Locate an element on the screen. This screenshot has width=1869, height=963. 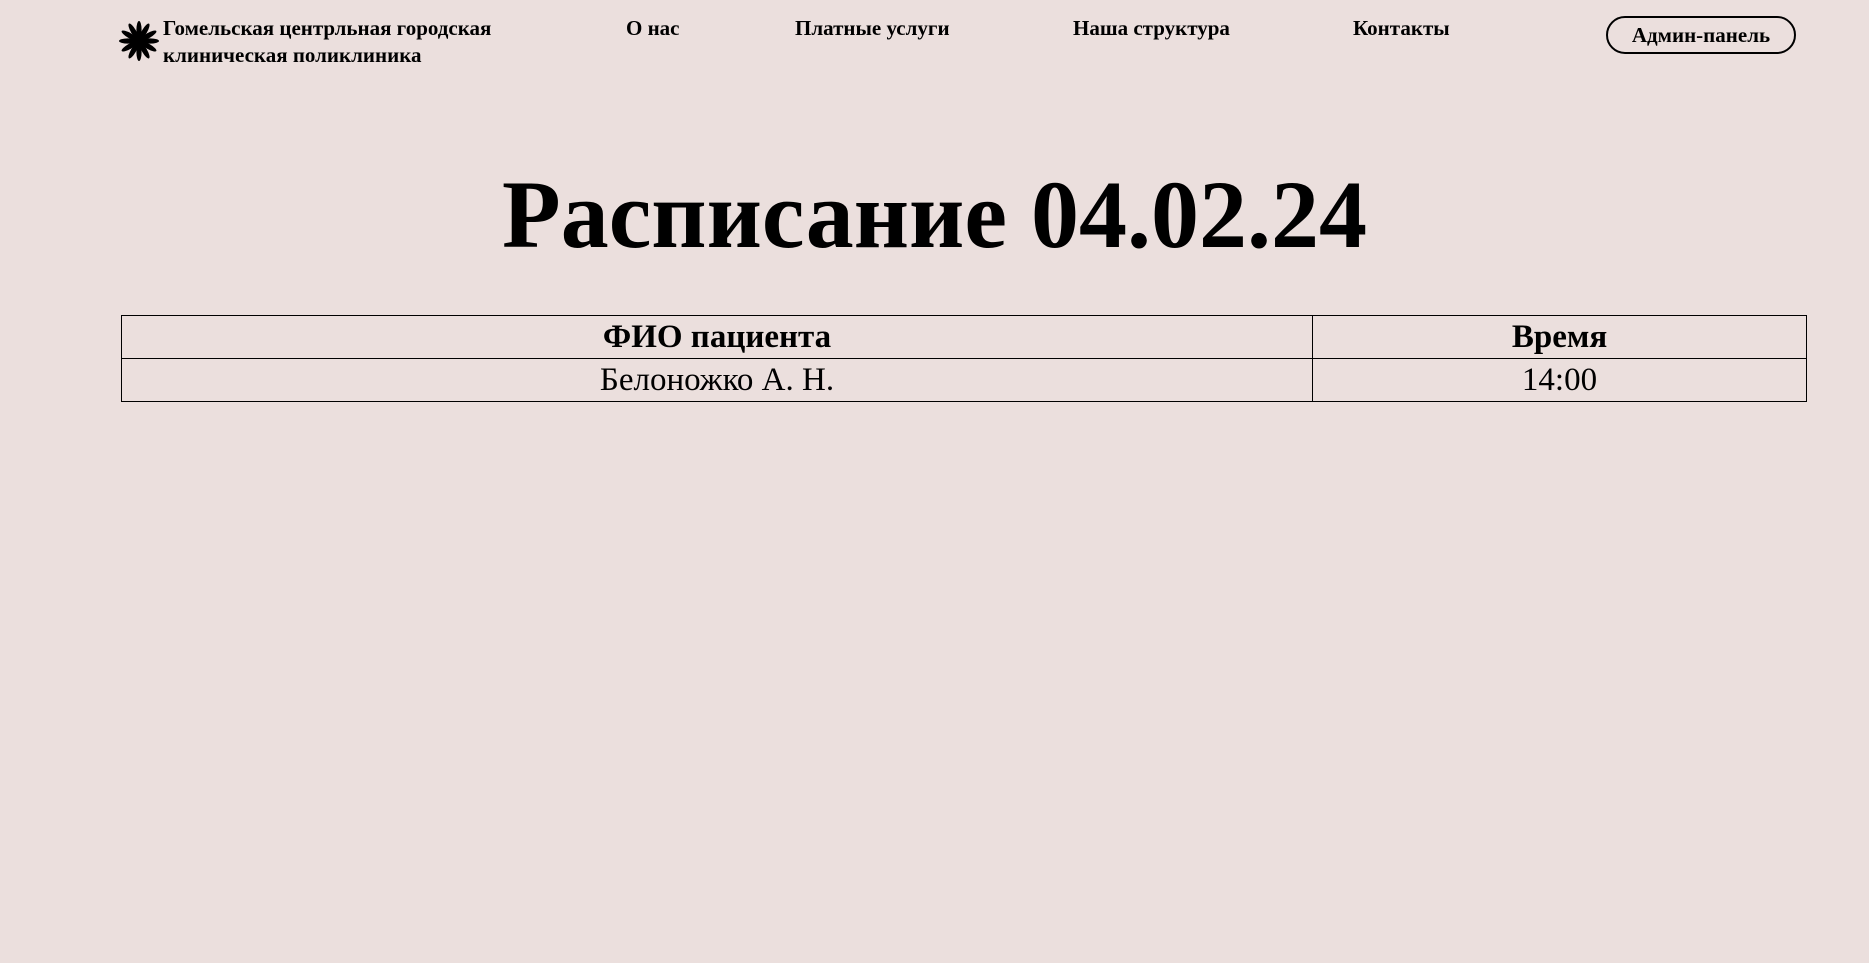
schedule-table: ФИО пациента Время Белоножко А. Н. 14:00 is located at coordinates (964, 358).